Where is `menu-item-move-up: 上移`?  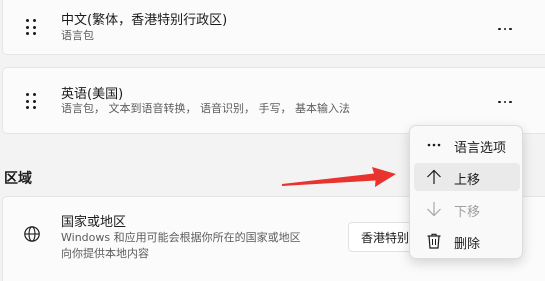
menu-item-move-up: 上移 is located at coordinates (467, 177).